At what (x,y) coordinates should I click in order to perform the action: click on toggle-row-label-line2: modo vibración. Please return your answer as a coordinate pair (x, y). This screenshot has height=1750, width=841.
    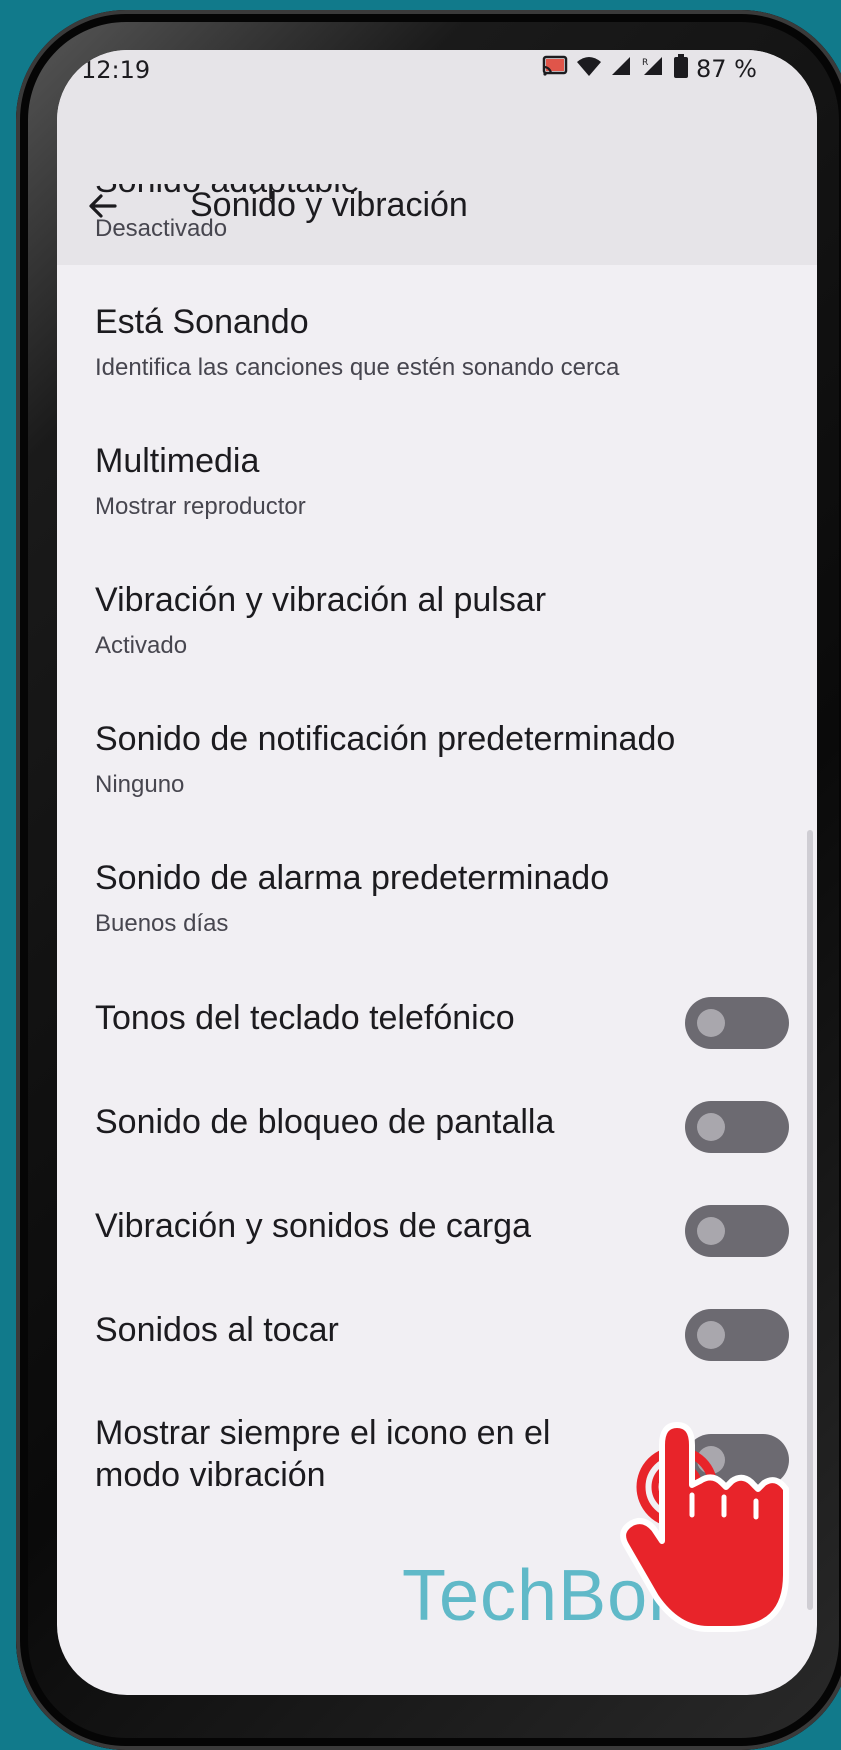
    Looking at the image, I should click on (210, 1475).